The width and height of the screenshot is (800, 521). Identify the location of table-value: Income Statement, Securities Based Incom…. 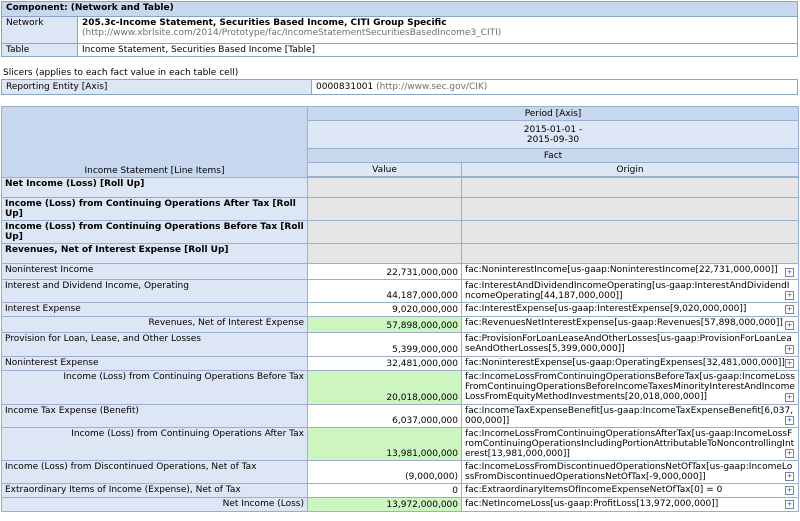
(437, 50).